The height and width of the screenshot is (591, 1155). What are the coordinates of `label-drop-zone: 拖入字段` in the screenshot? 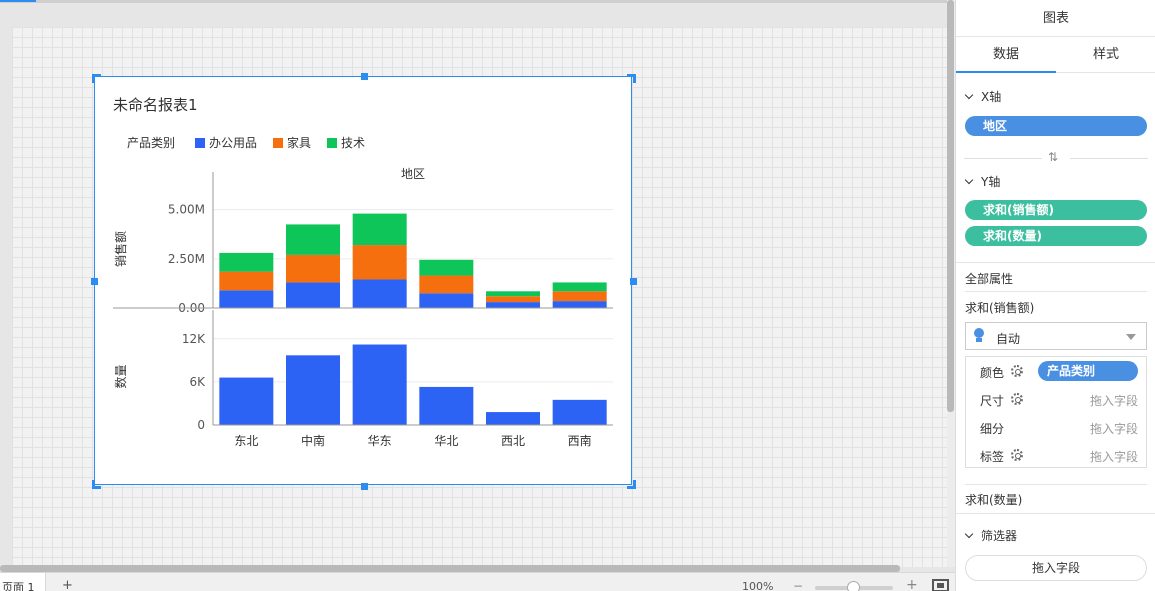 It's located at (1114, 456).